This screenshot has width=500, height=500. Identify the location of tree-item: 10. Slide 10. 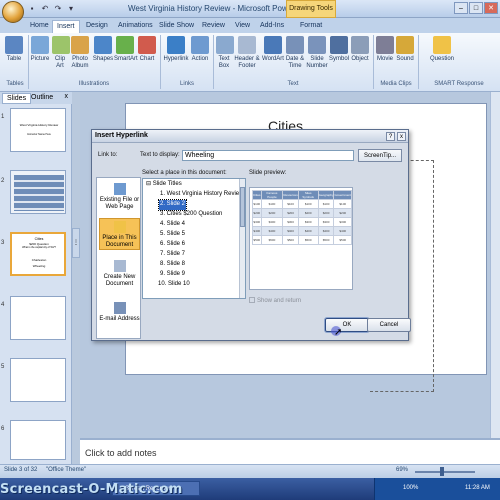
(174, 285).